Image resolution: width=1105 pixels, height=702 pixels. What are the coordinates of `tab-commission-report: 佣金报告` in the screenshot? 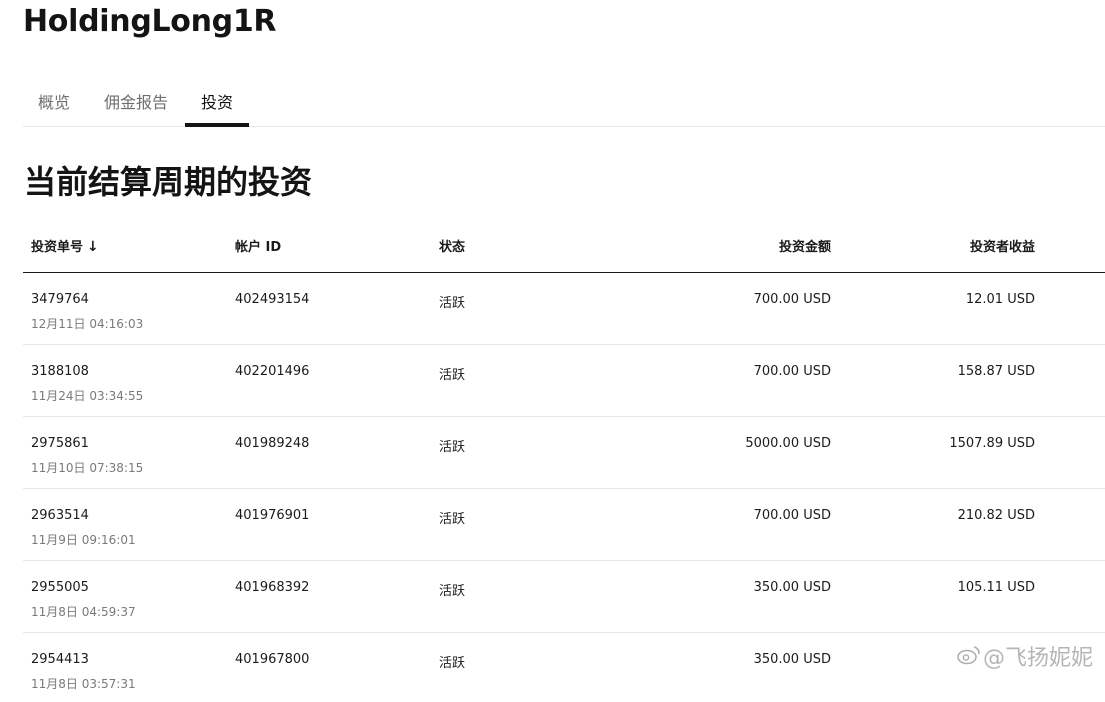 It's located at (136, 99).